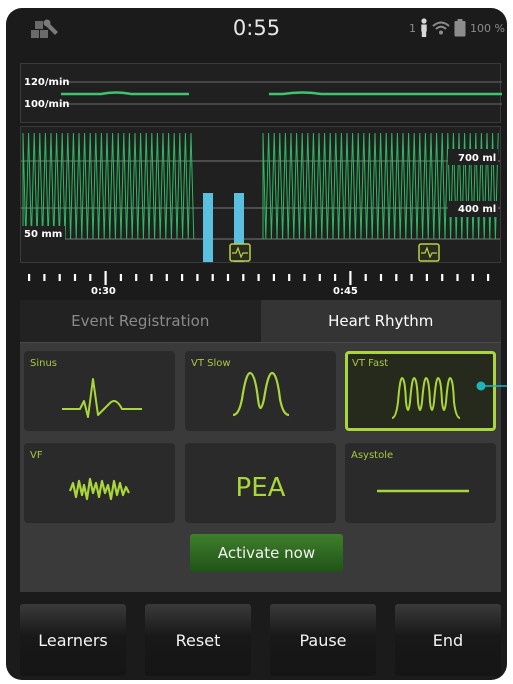 This screenshot has height=684, width=513. Describe the element at coordinates (99, 489) in the screenshot. I see `vf-waveform-icon` at that location.